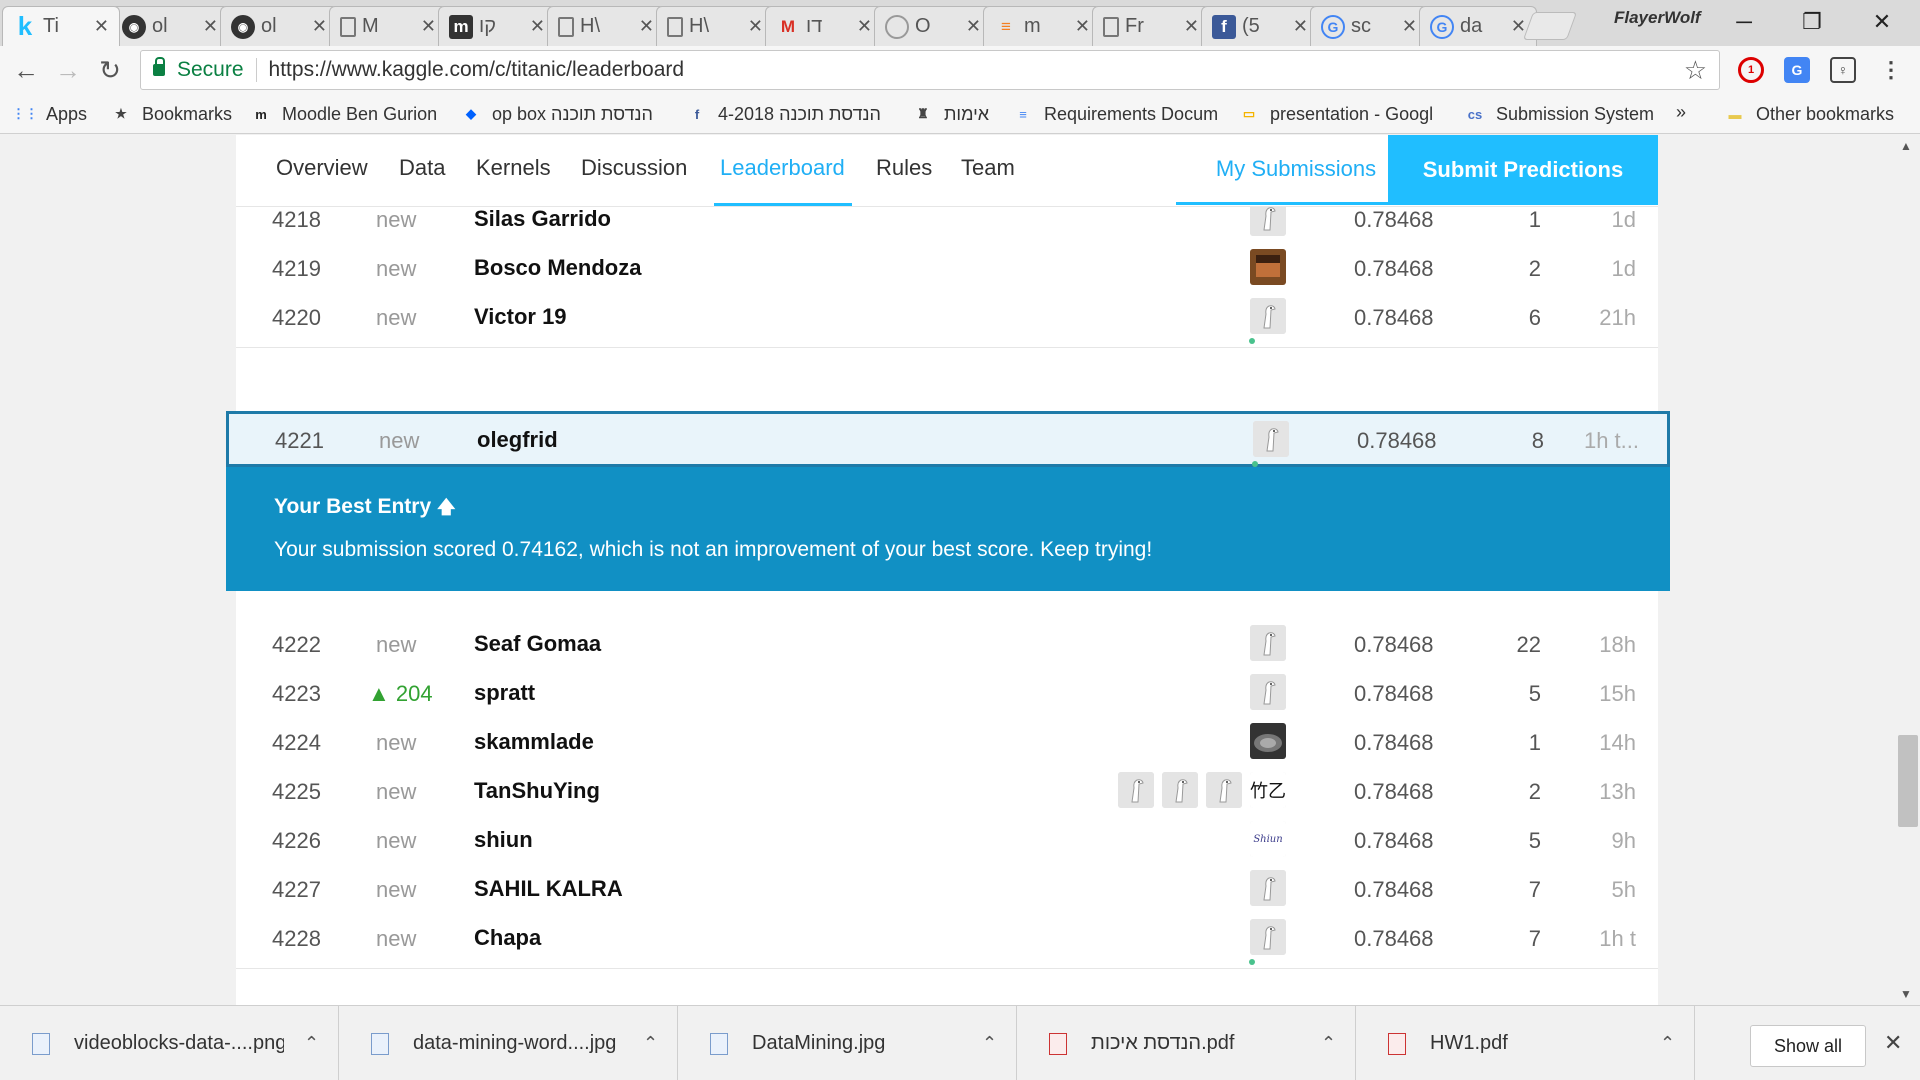  What do you see at coordinates (715, 26) in the screenshot?
I see `browser-tab: H\ ✕` at bounding box center [715, 26].